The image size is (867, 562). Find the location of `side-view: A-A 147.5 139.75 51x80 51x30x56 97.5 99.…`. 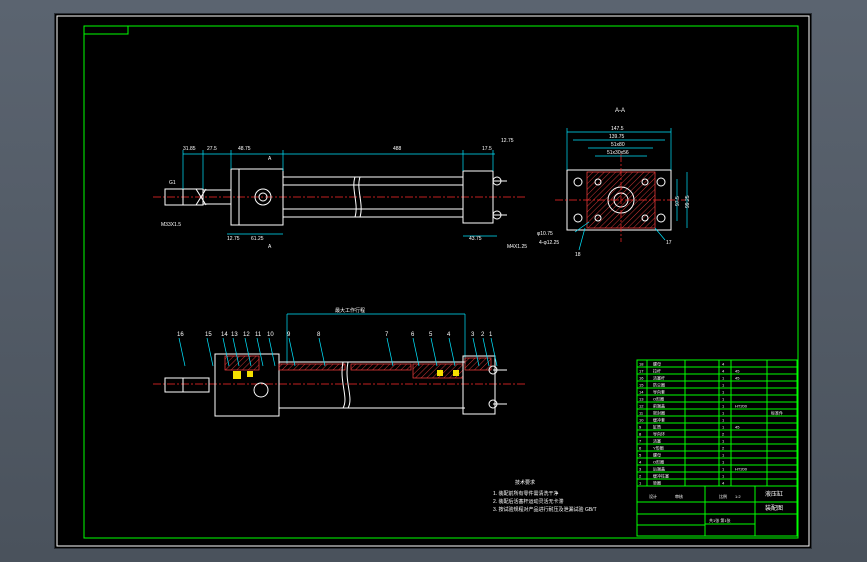

side-view: A-A 147.5 139.75 51x80 51x30x56 97.5 99.… is located at coordinates (614, 183).